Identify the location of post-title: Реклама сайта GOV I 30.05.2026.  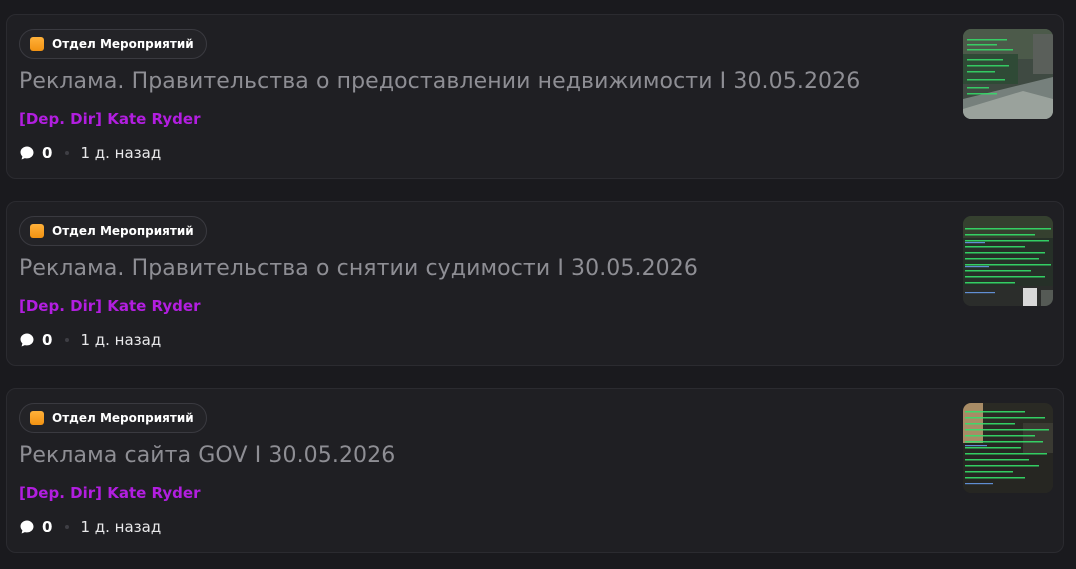
(207, 455).